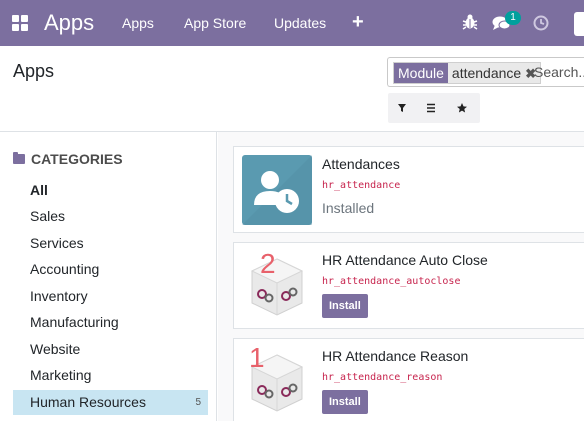 This screenshot has width=584, height=421. Describe the element at coordinates (408, 189) in the screenshot. I see `app-card: Attendances hr_attendance Installed` at that location.